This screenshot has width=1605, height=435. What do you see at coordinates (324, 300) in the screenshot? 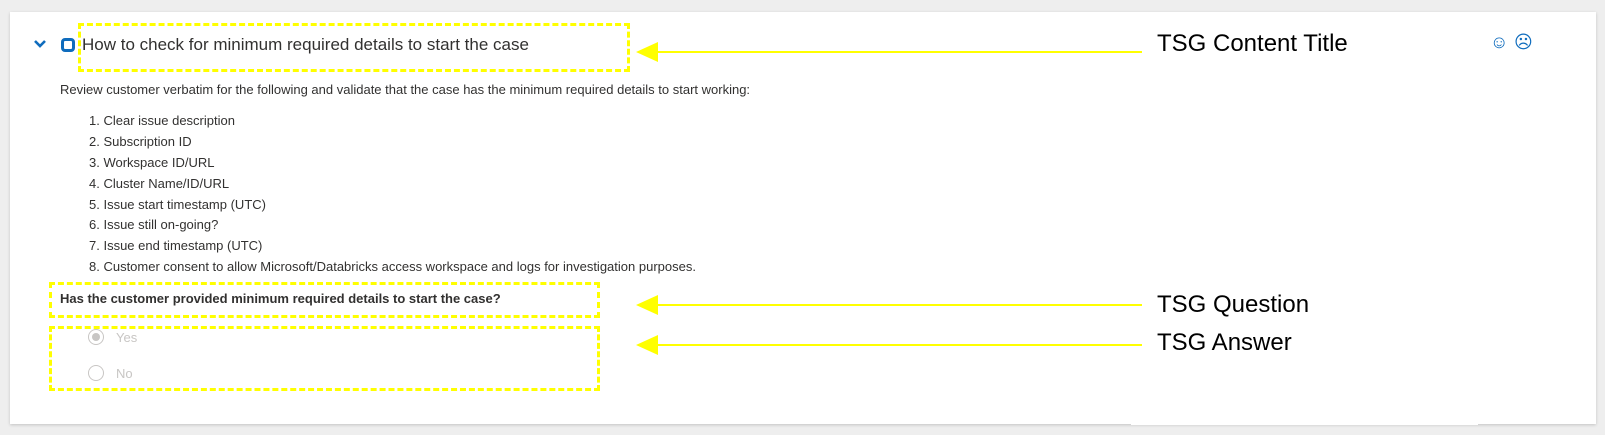
I see `question-highlight-box` at bounding box center [324, 300].